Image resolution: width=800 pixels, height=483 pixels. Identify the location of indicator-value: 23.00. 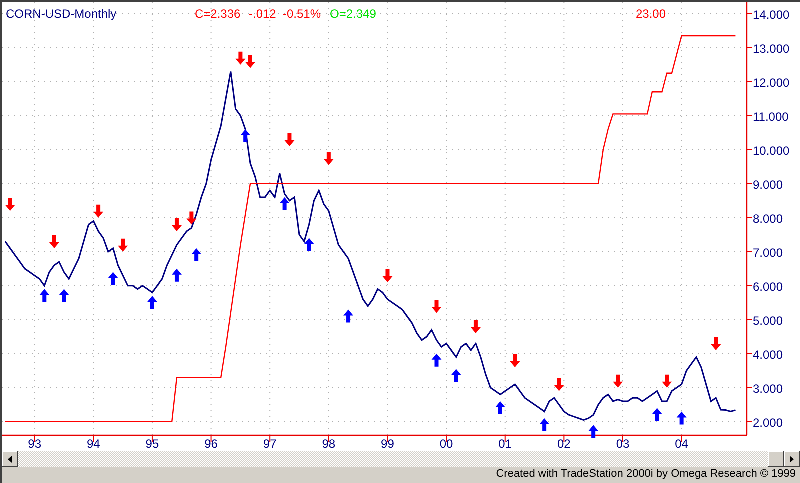
(651, 14).